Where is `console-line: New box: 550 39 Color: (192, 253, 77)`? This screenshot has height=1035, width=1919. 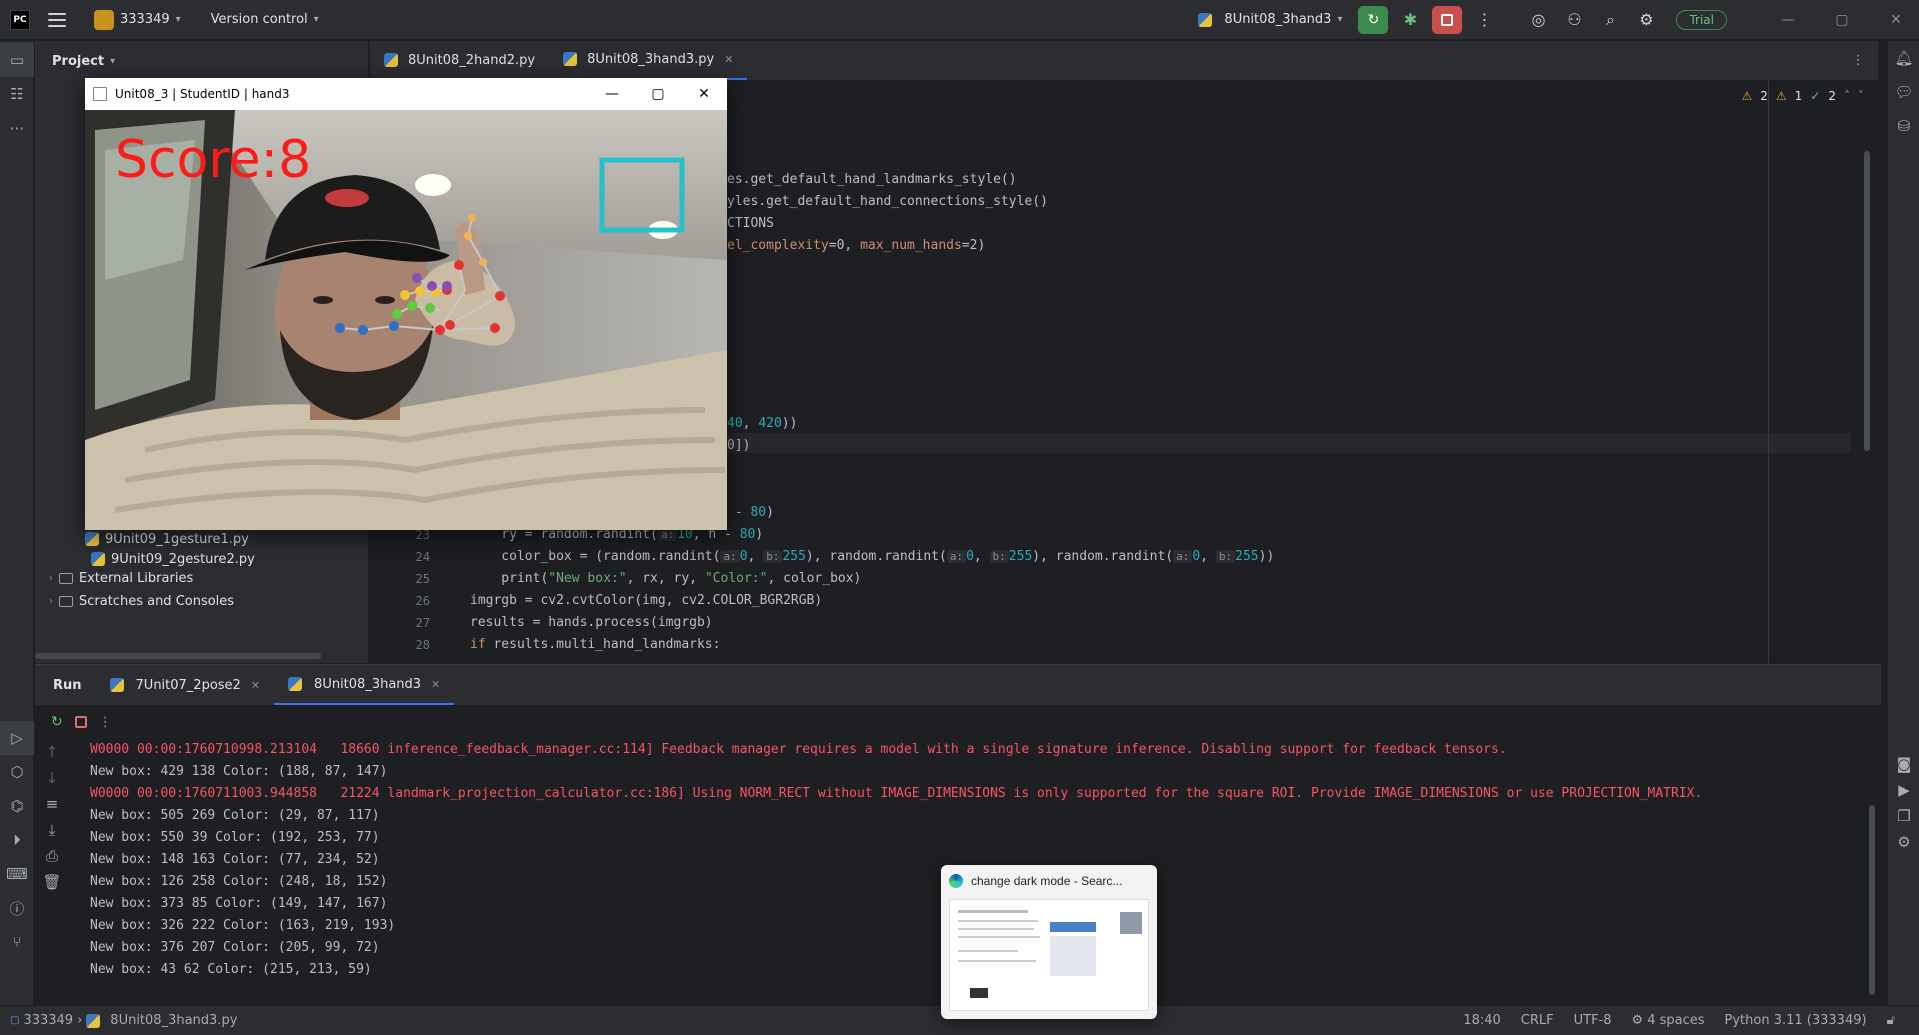 console-line: New box: 550 39 Color: (192, 253, 77) is located at coordinates (235, 837).